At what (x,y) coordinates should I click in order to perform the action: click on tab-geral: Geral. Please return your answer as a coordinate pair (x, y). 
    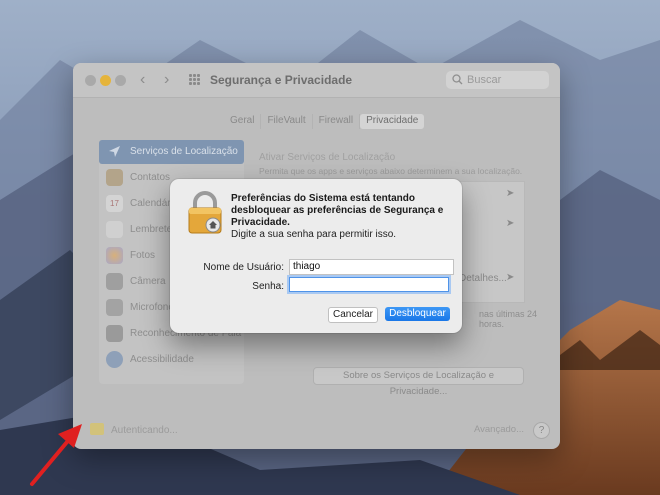
    Looking at the image, I should click on (243, 121).